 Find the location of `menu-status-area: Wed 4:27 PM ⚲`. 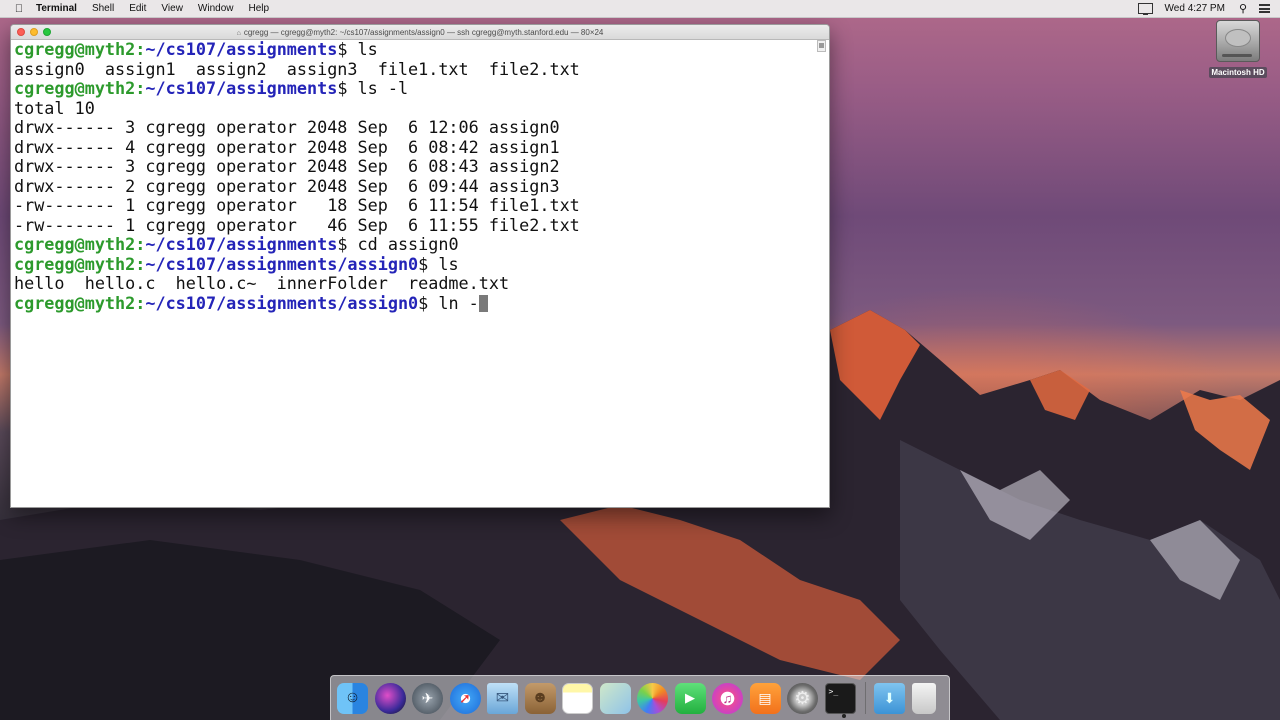

menu-status-area: Wed 4:27 PM ⚲ is located at coordinates (1203, 8).